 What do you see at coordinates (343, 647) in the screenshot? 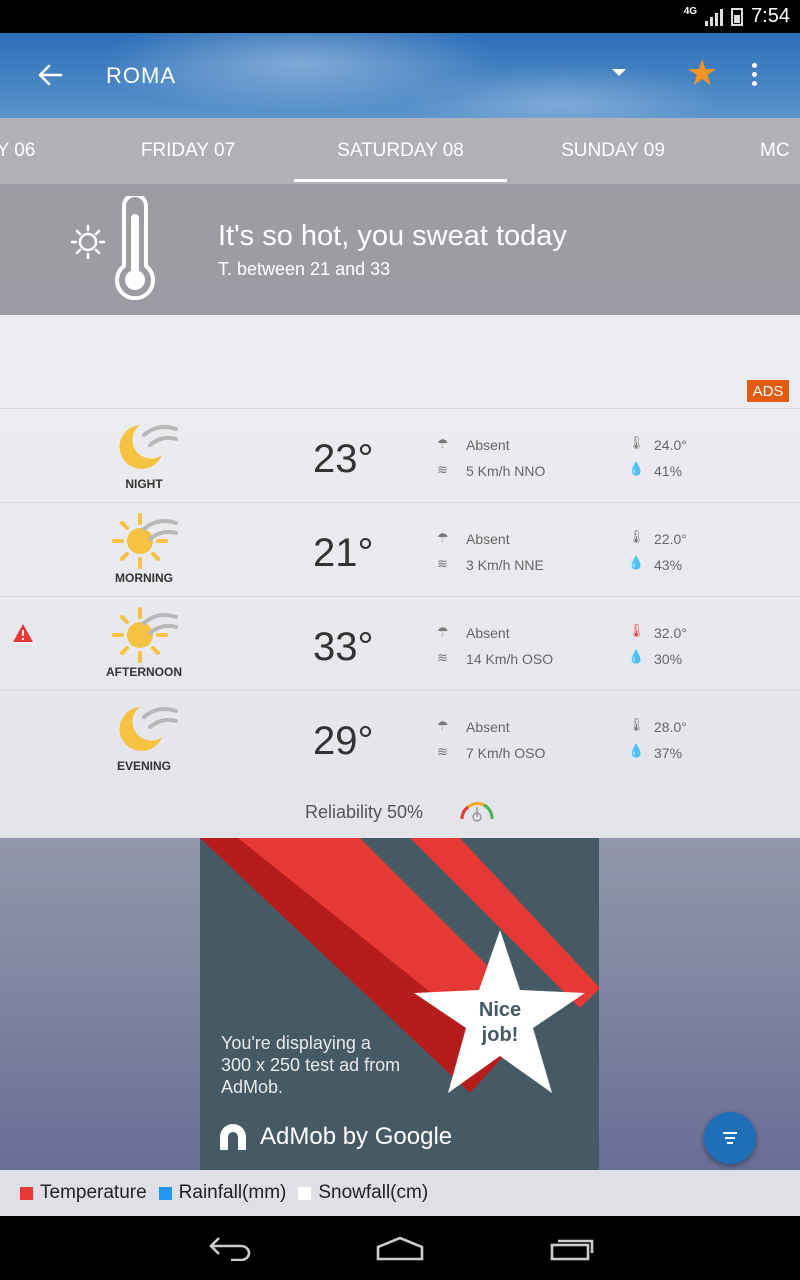
I see `temperature: 33°` at bounding box center [343, 647].